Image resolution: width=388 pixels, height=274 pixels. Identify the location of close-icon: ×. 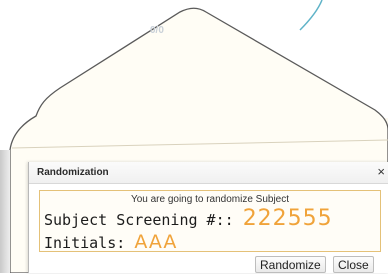
(381, 171).